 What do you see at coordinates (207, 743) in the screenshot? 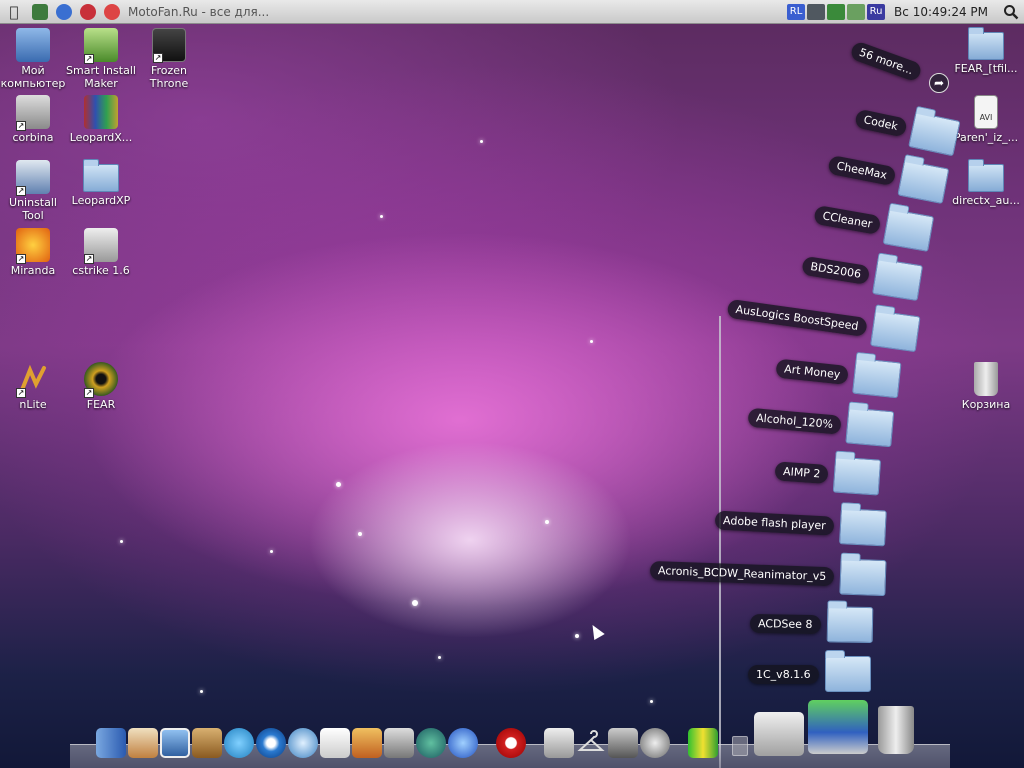
I see `address-book-icon` at bounding box center [207, 743].